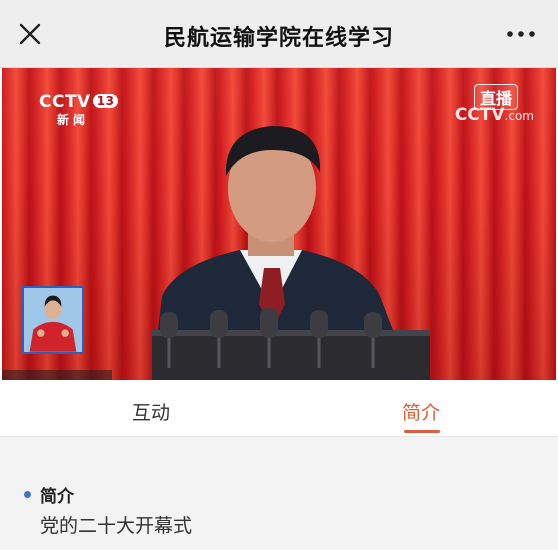  I want to click on tab-bar: 互动 简介, so click(279, 408).